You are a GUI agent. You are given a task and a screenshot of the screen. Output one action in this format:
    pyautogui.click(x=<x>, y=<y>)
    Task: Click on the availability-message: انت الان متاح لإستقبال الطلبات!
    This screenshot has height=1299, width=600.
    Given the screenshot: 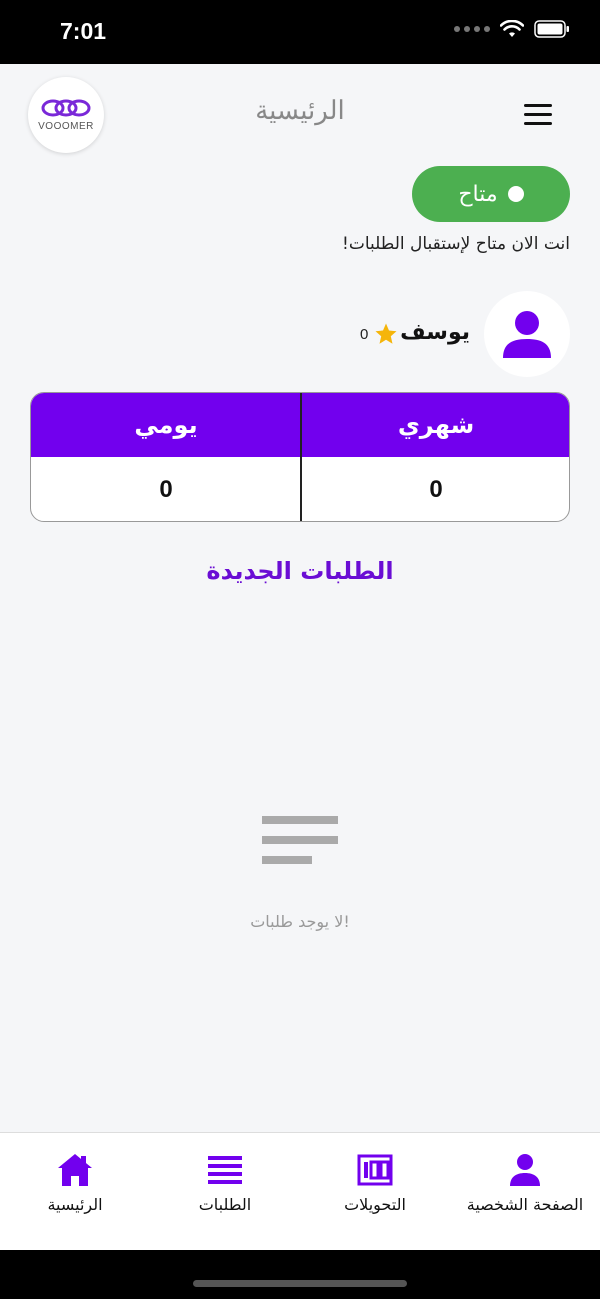 What is the action you would take?
    pyautogui.click(x=456, y=244)
    